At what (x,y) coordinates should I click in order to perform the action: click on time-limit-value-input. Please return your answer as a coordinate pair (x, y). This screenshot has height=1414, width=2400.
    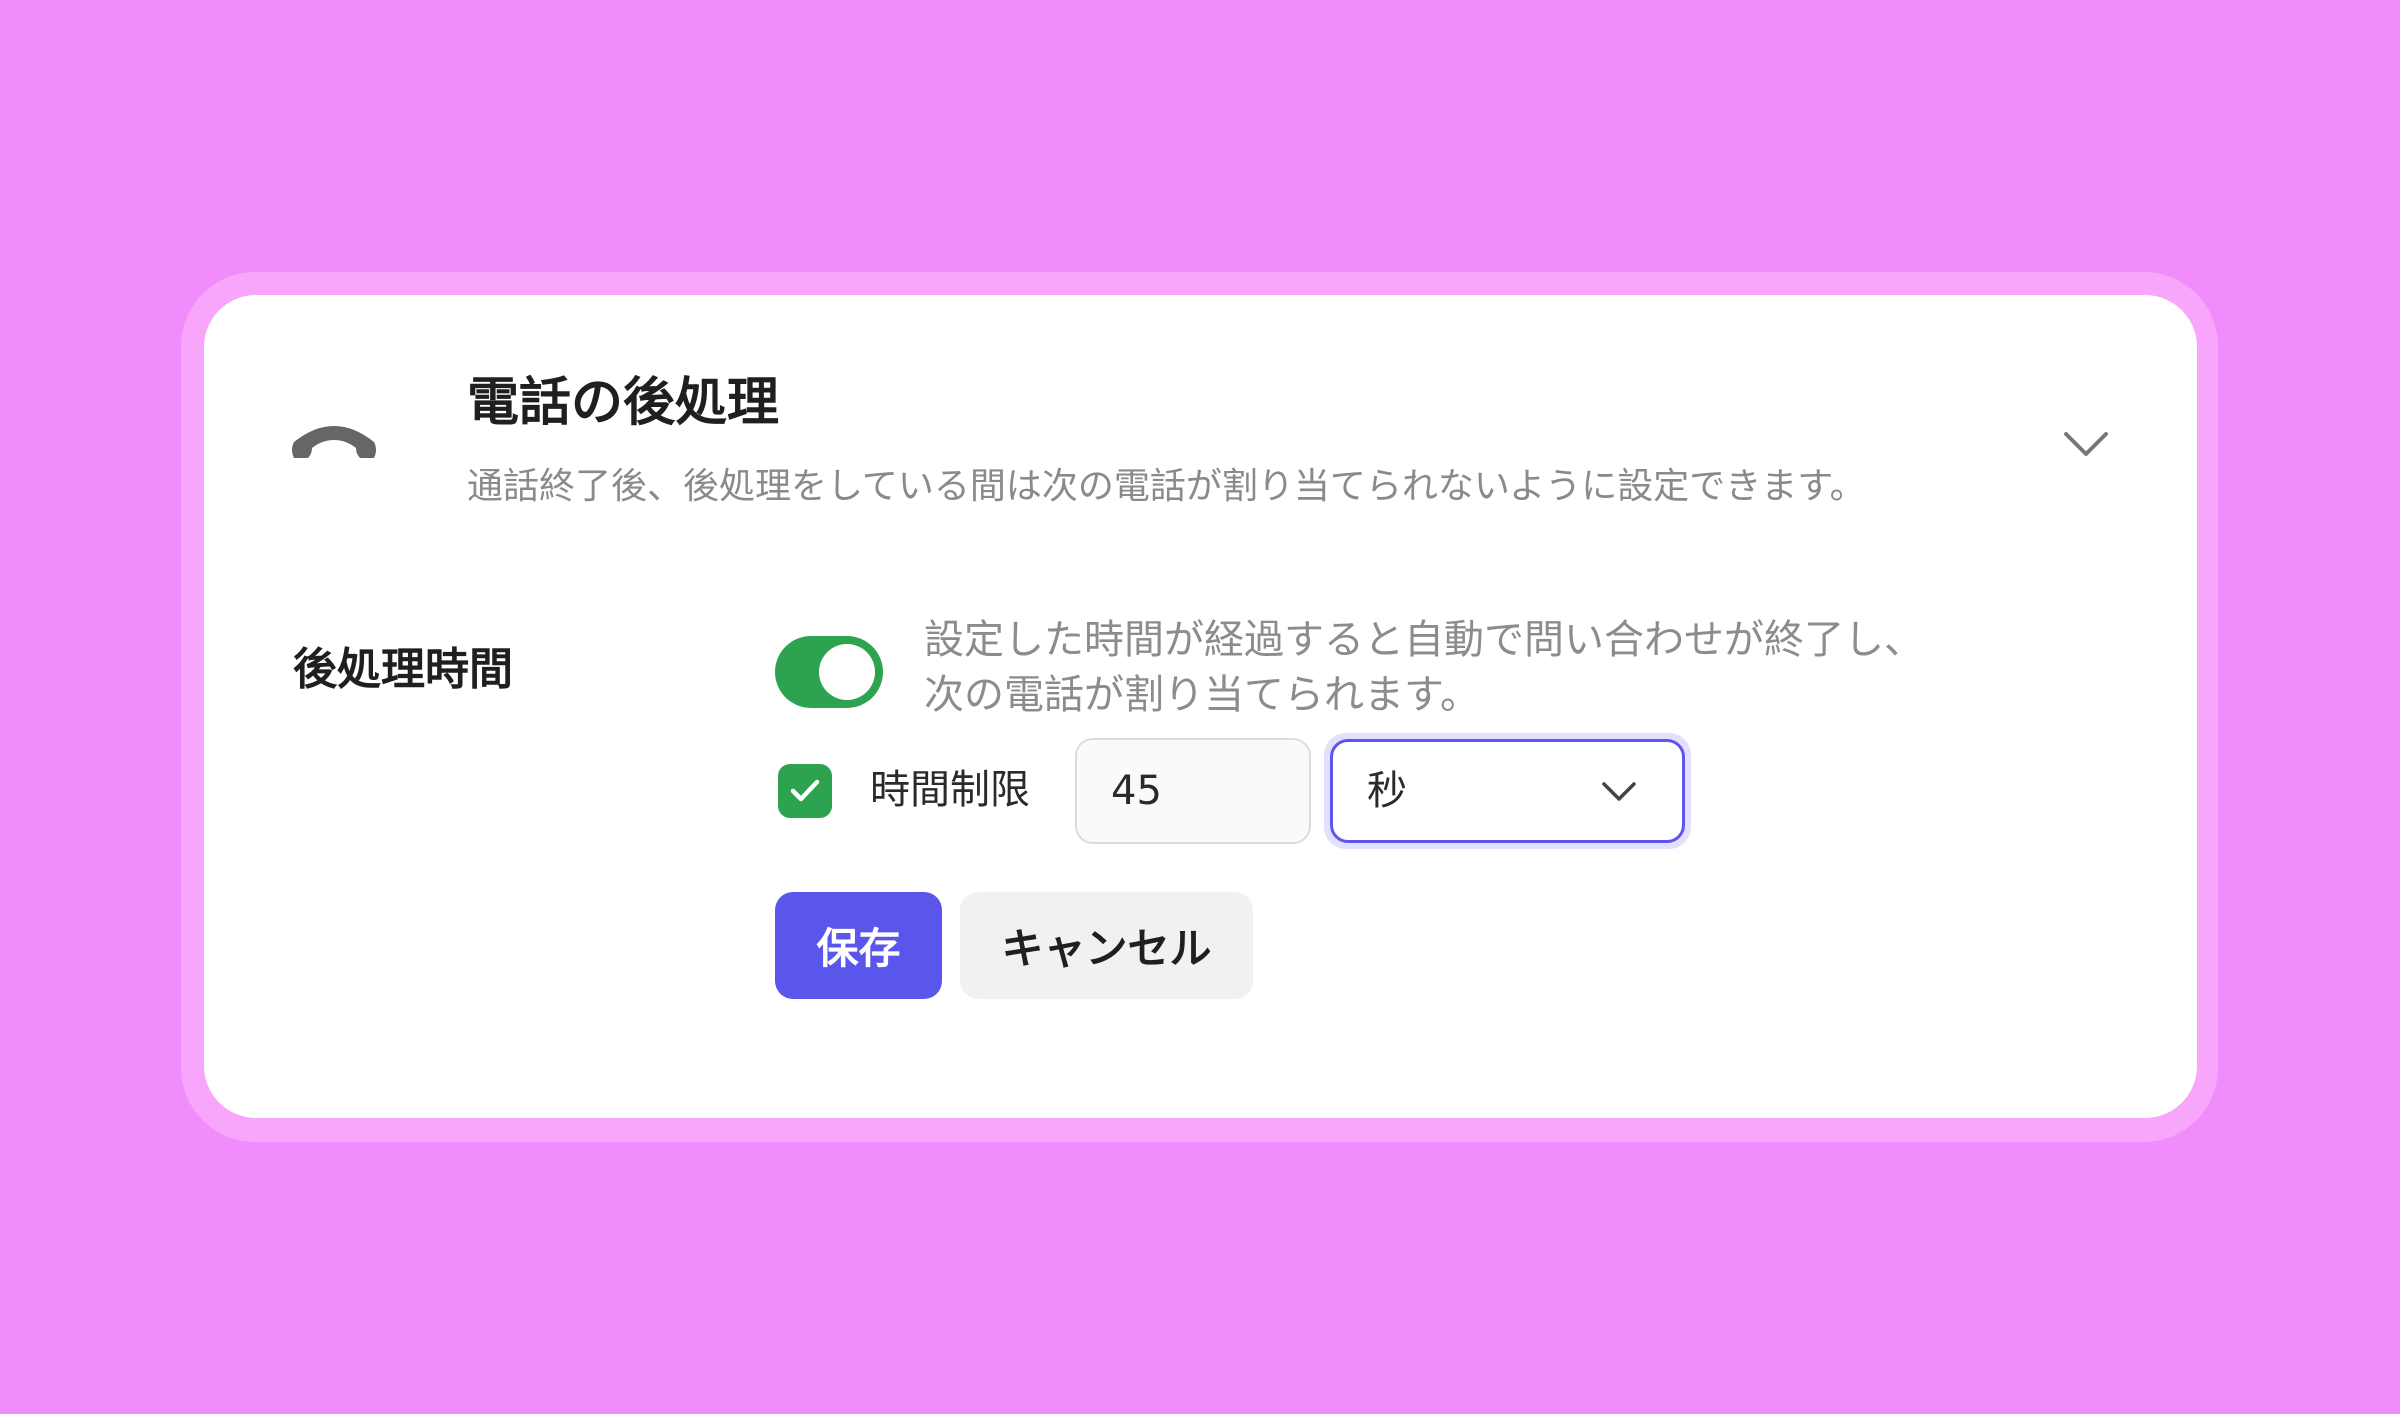
    Looking at the image, I should click on (1193, 791).